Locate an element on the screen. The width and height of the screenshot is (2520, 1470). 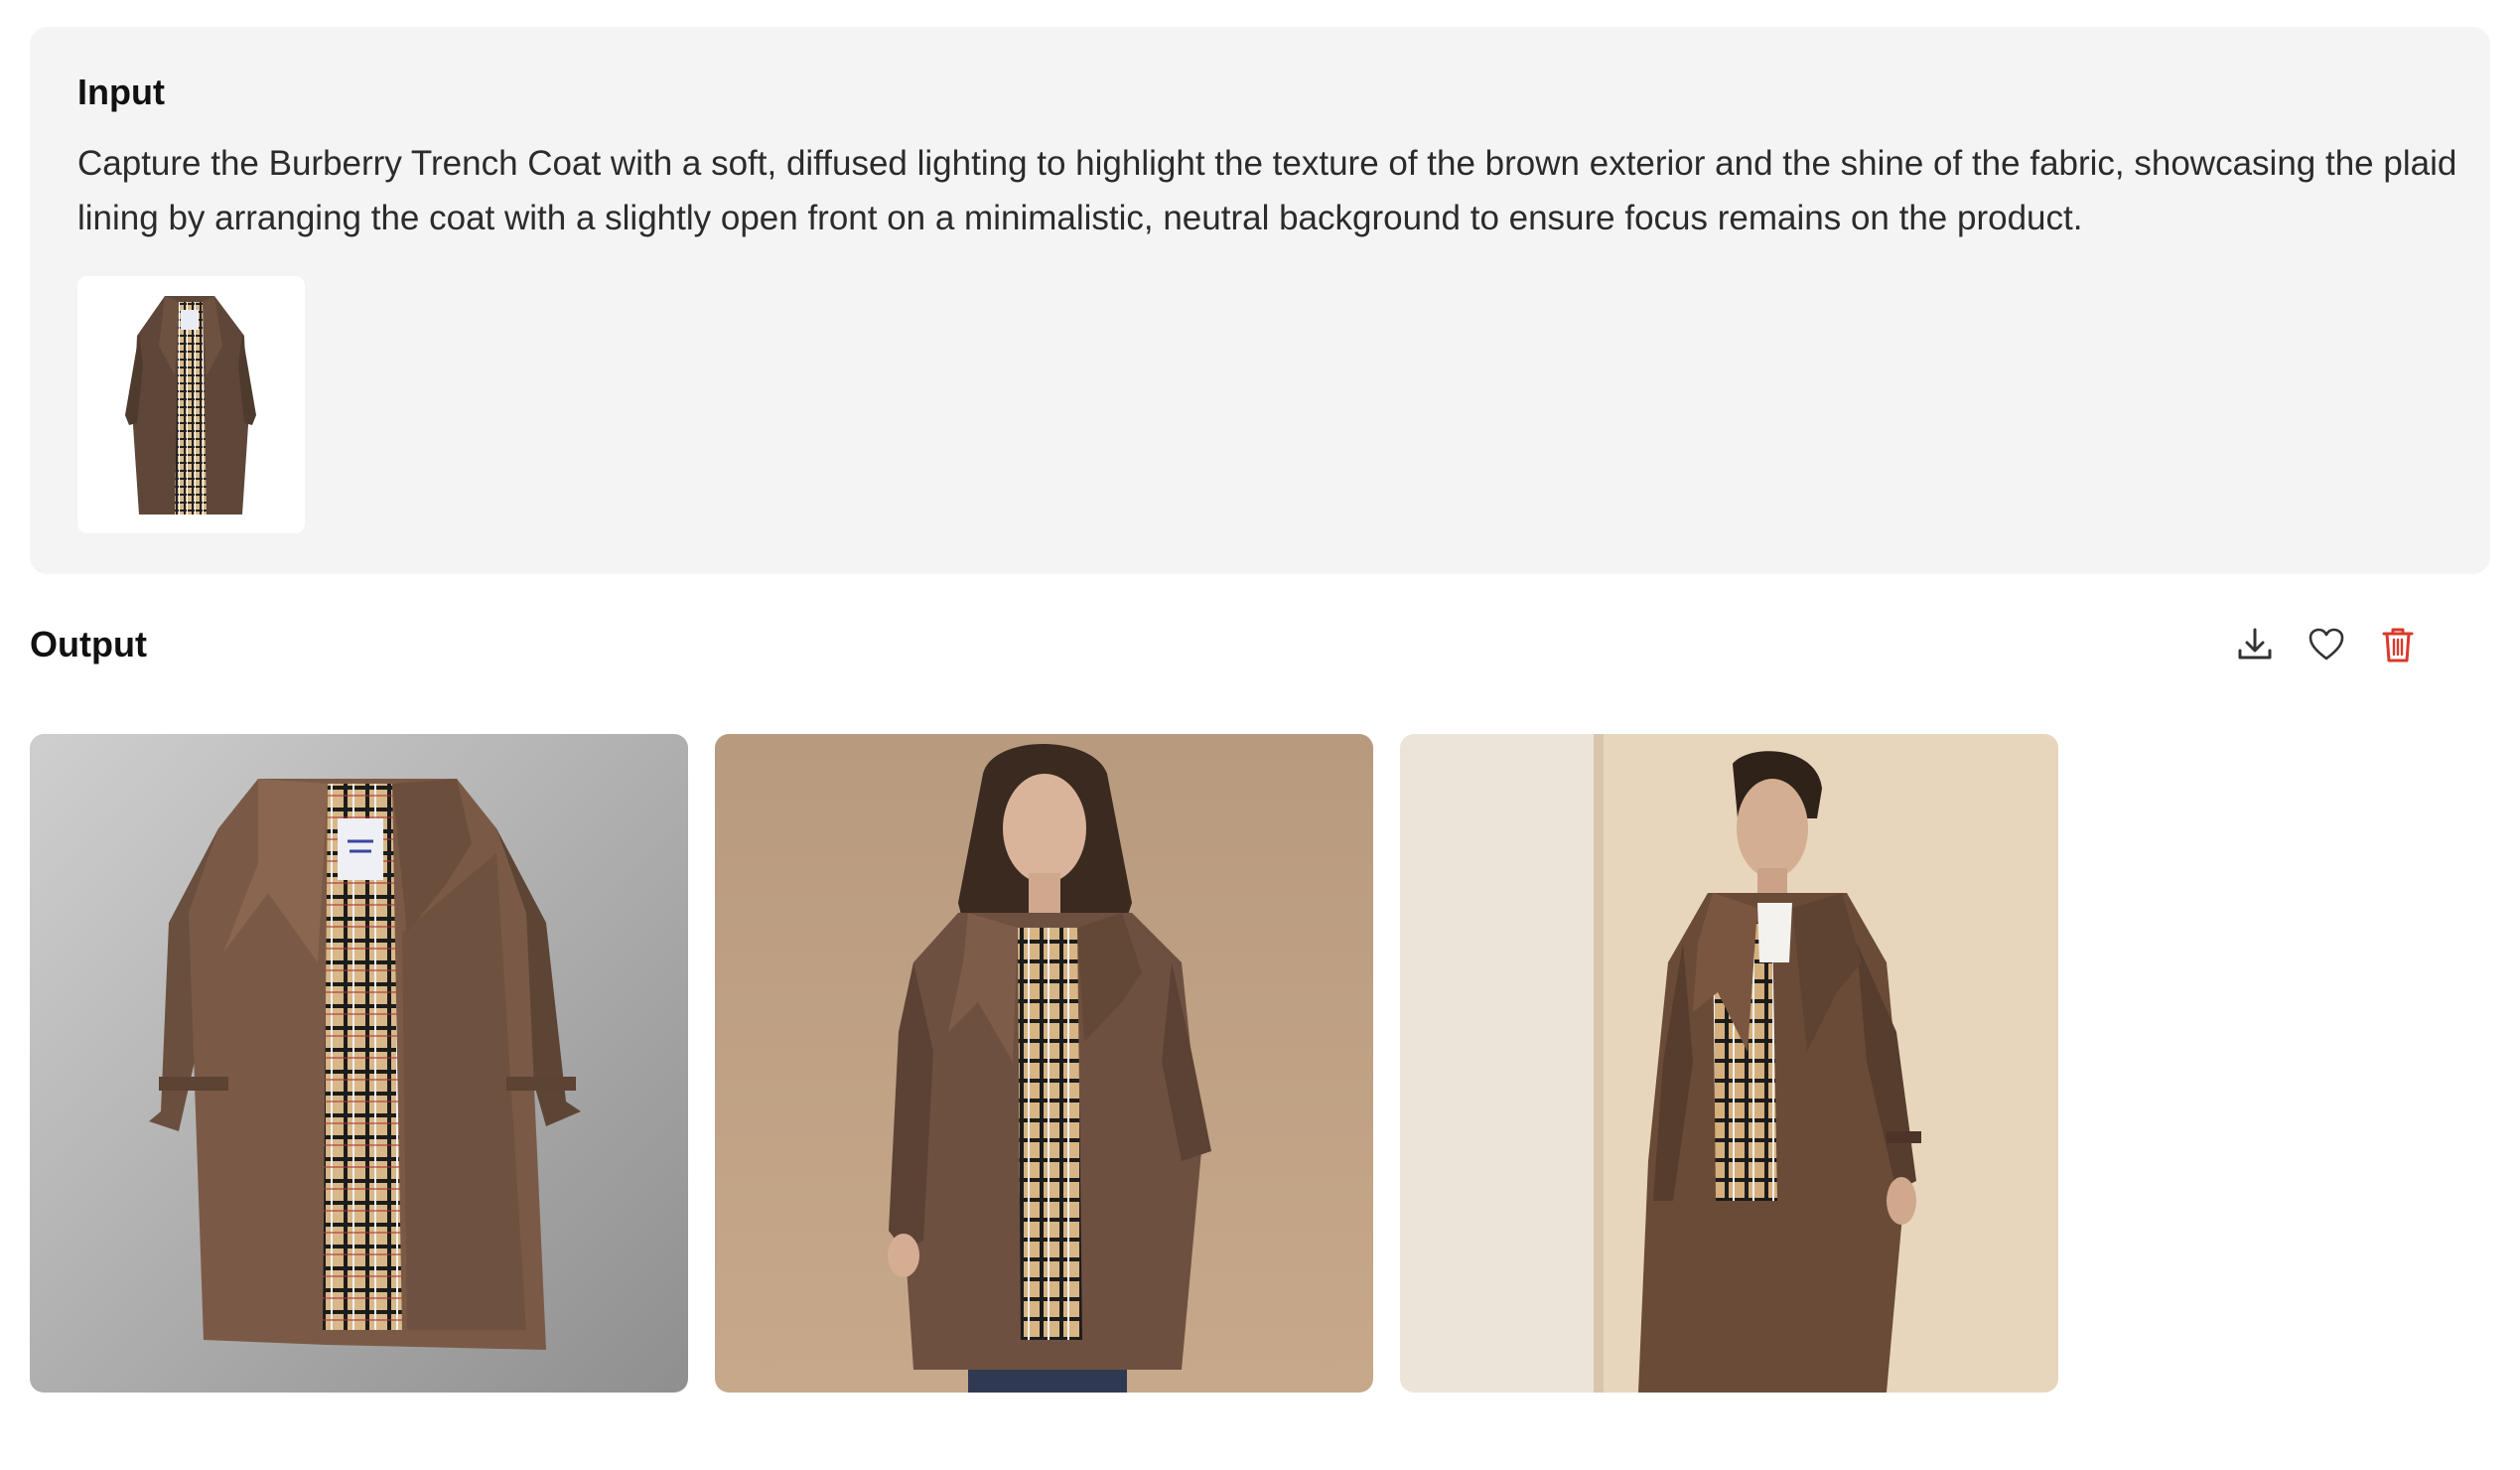
reference-image-thumbnail is located at coordinates (191, 404).